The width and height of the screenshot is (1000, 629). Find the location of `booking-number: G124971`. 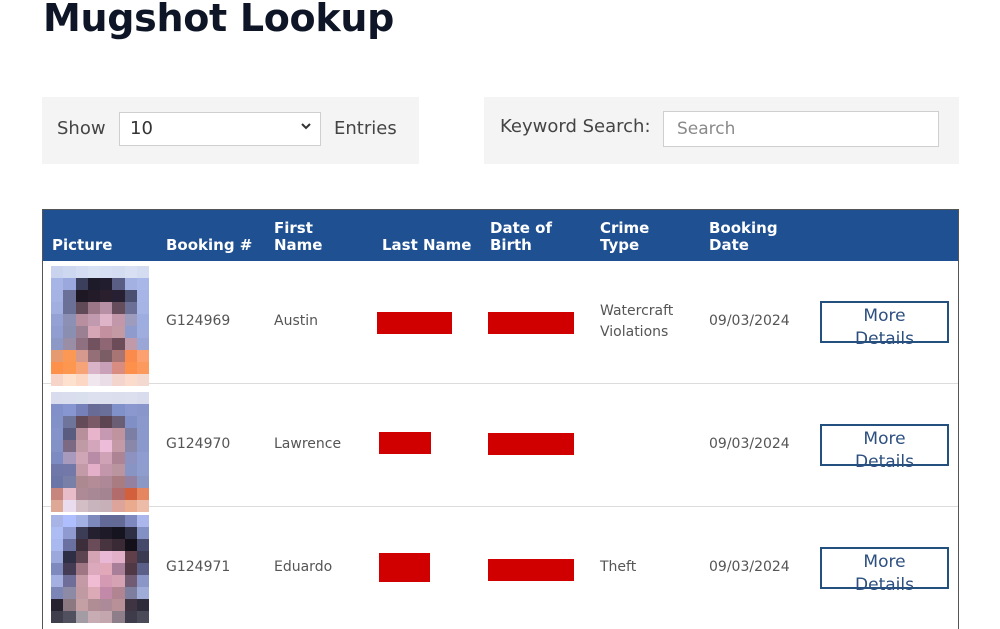

booking-number: G124971 is located at coordinates (198, 567).